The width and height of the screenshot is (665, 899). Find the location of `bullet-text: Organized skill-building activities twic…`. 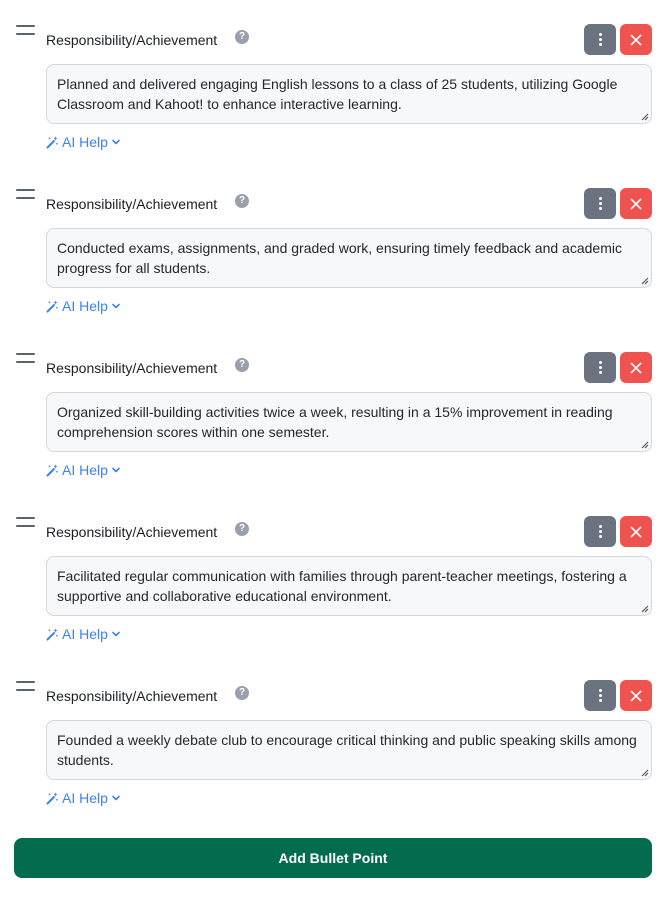

bullet-text: Organized skill-building activities twic… is located at coordinates (348, 422).